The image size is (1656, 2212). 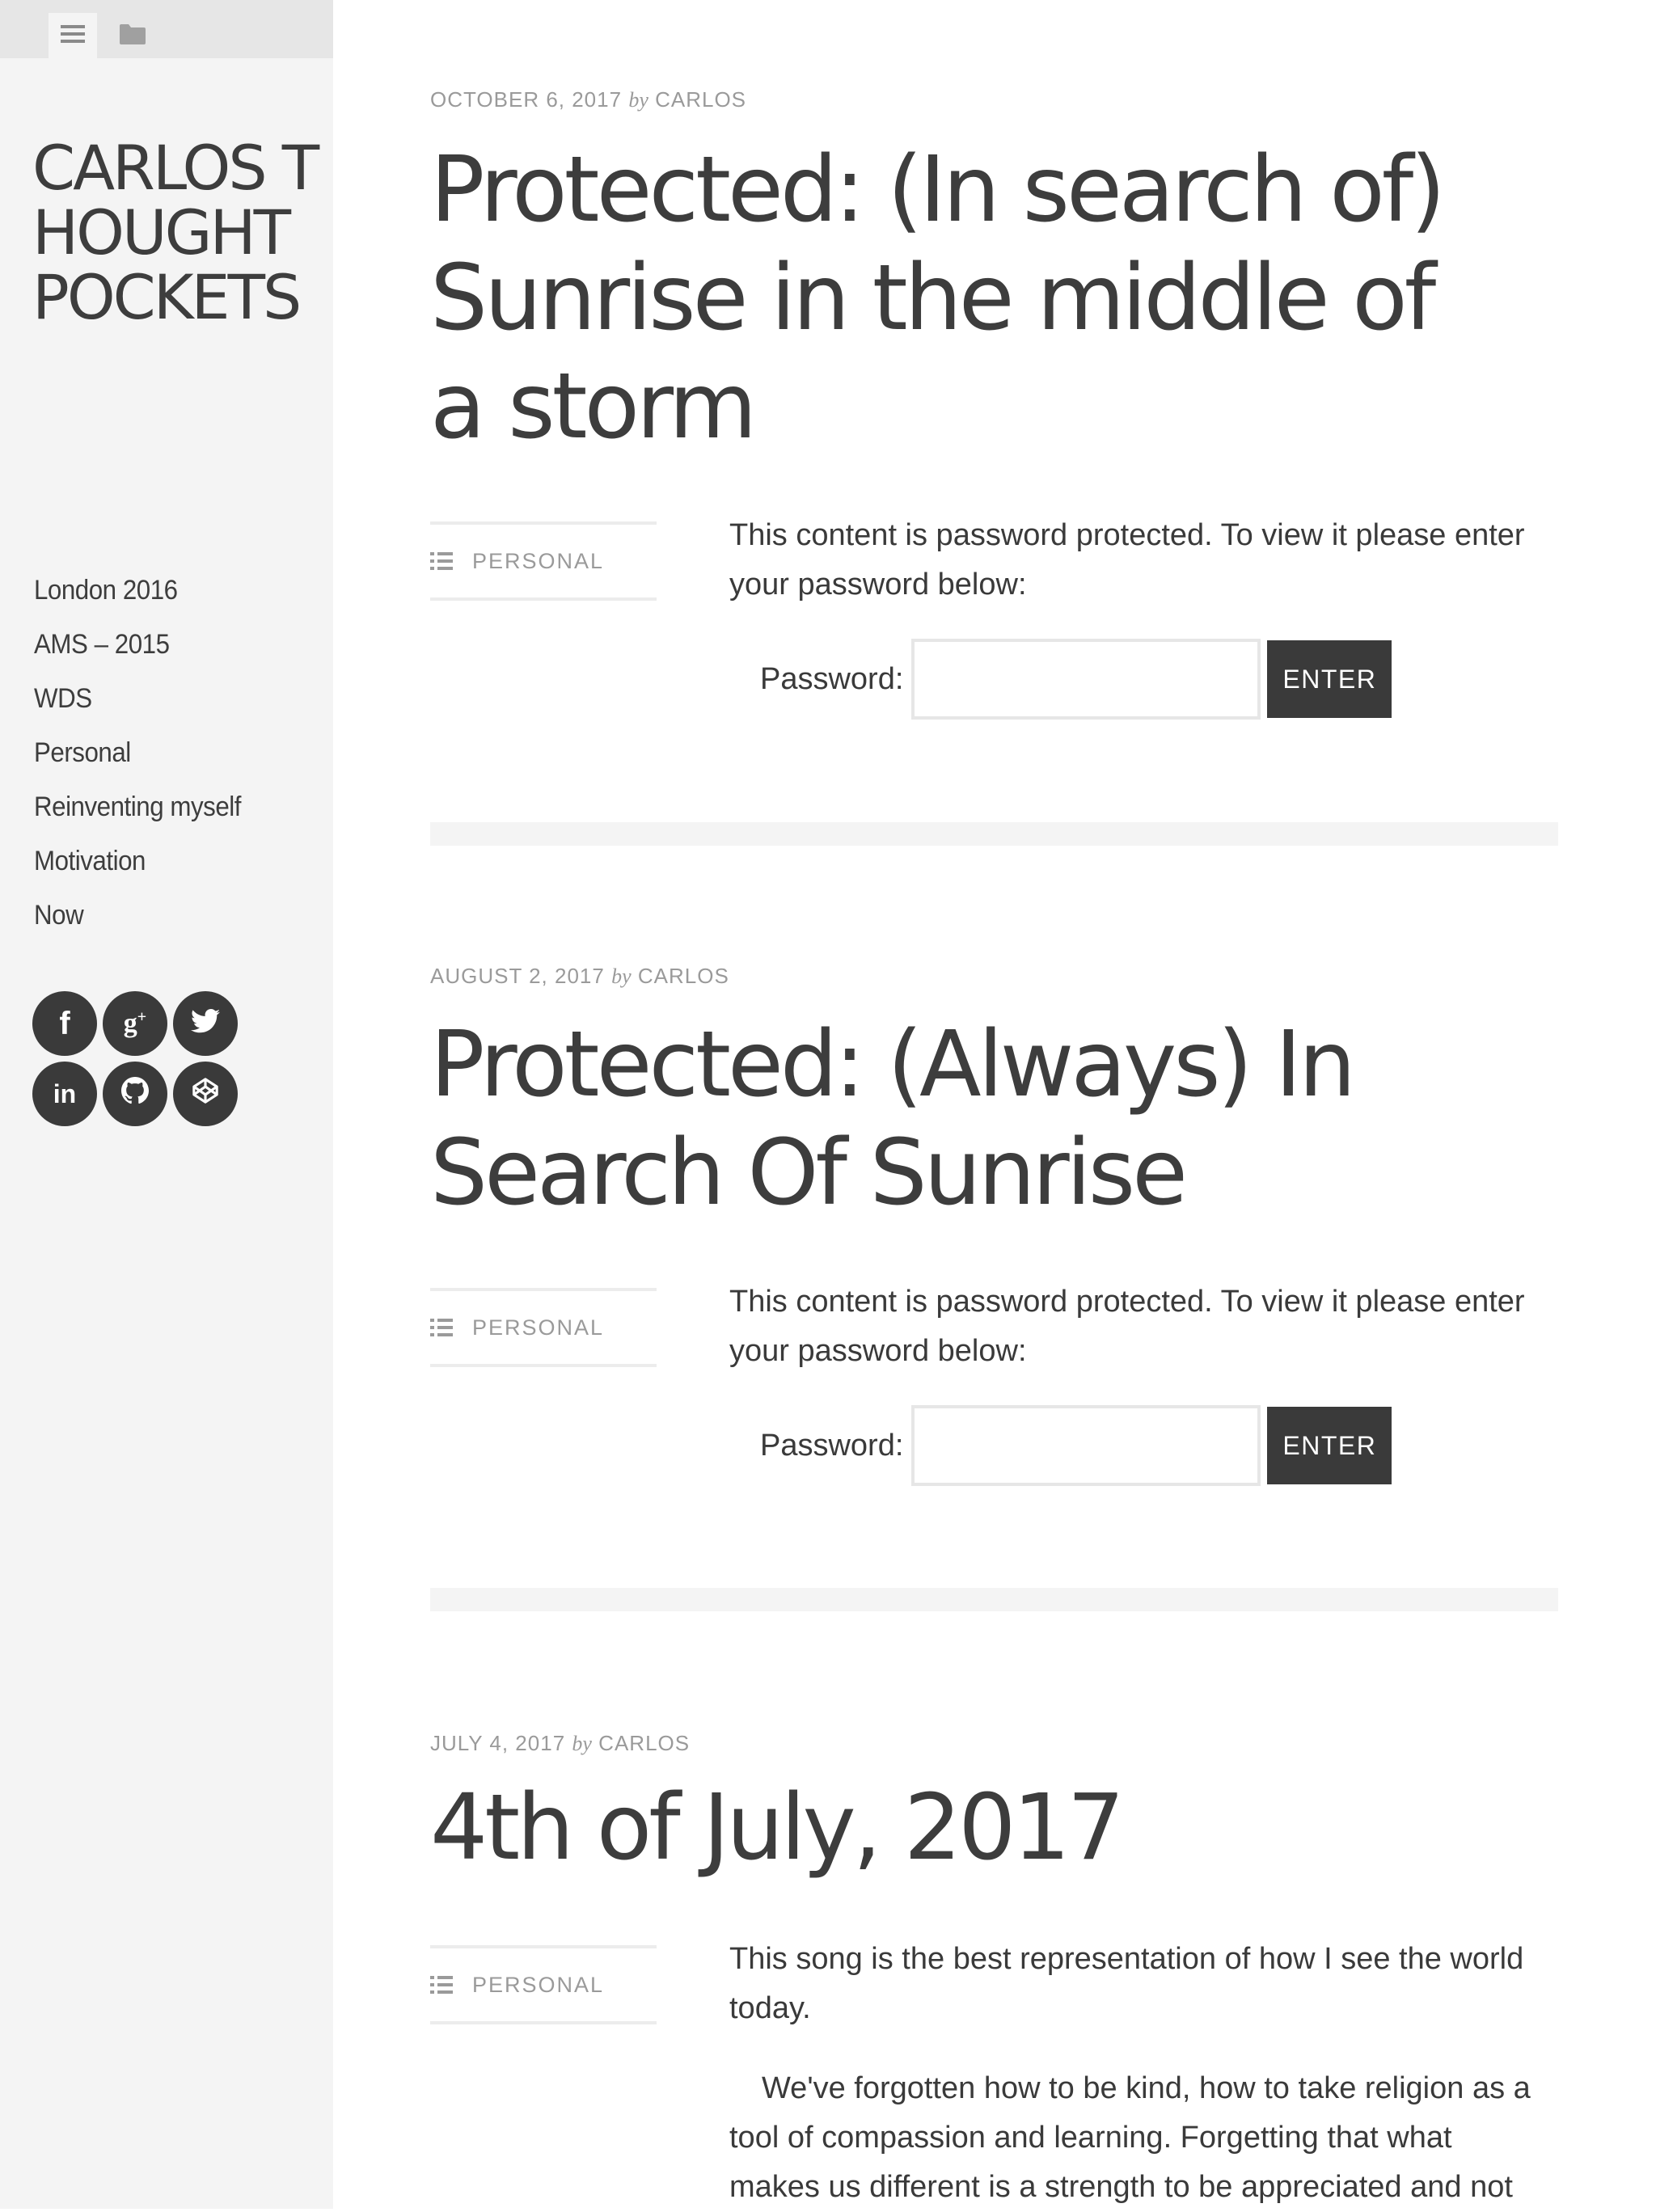 What do you see at coordinates (517, 976) in the screenshot?
I see `post-date: AUGUST 2, 2017` at bounding box center [517, 976].